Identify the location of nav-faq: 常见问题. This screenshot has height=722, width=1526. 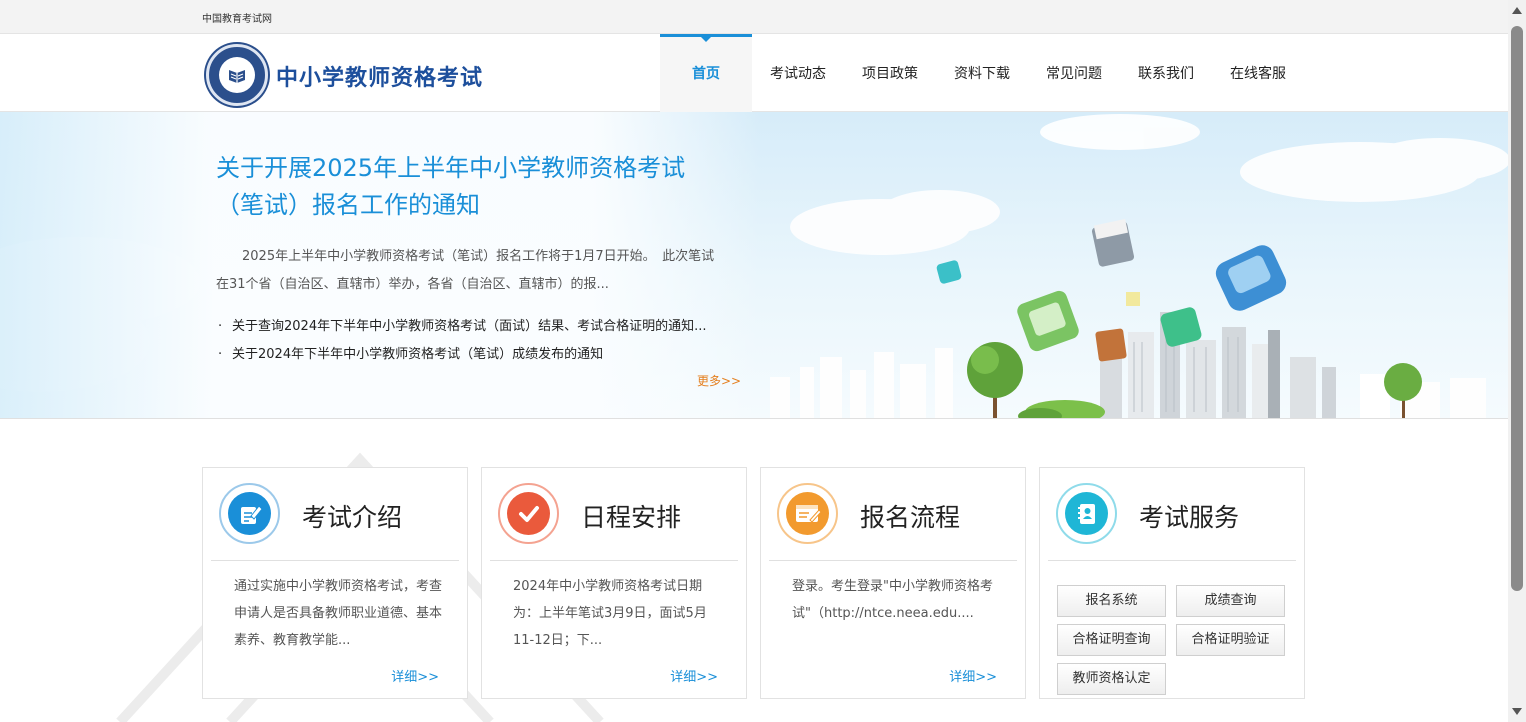
(1074, 73).